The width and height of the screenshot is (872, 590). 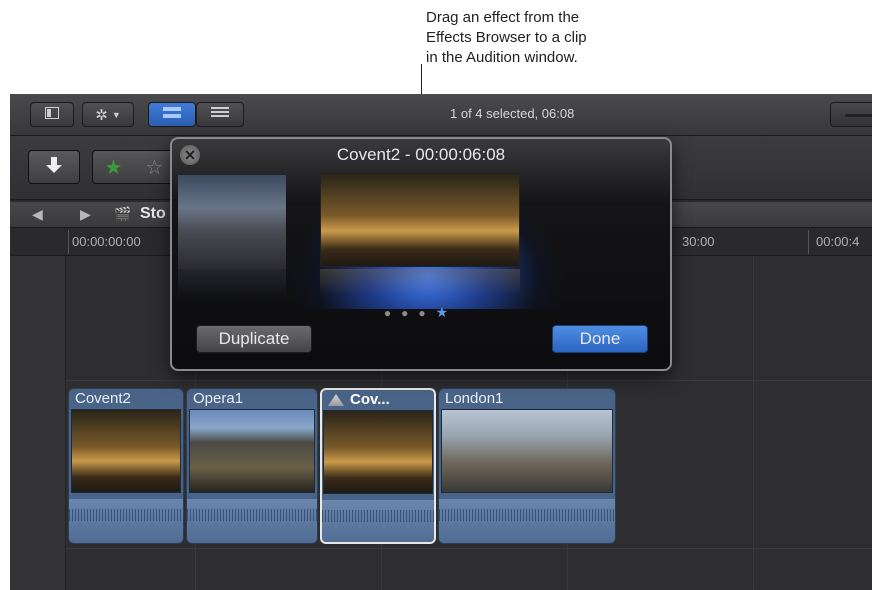 I want to click on ruler-label: 00:00:4, so click(x=838, y=241).